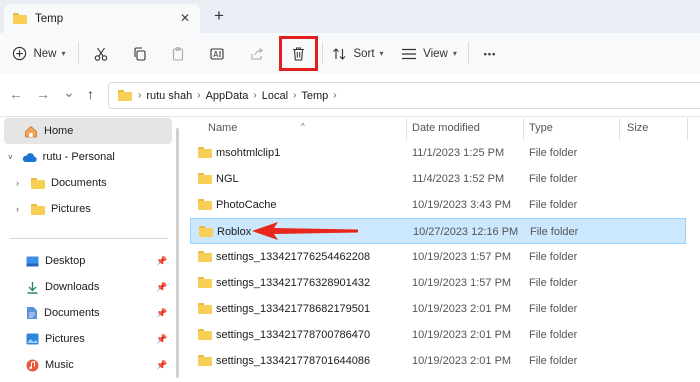 The height and width of the screenshot is (382, 700). I want to click on chevron-right-icon: ›, so click(255, 95).